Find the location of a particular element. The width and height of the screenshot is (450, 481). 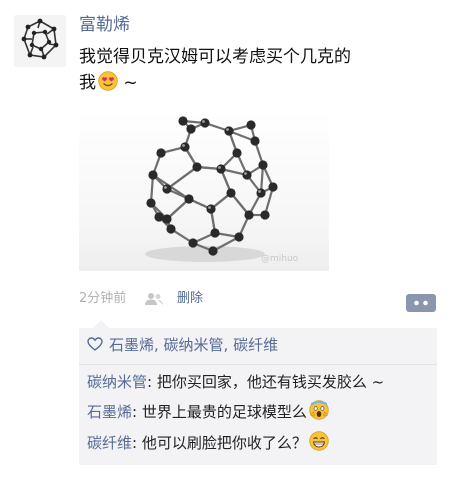

comment-author: 碳纤维 is located at coordinates (109, 443).